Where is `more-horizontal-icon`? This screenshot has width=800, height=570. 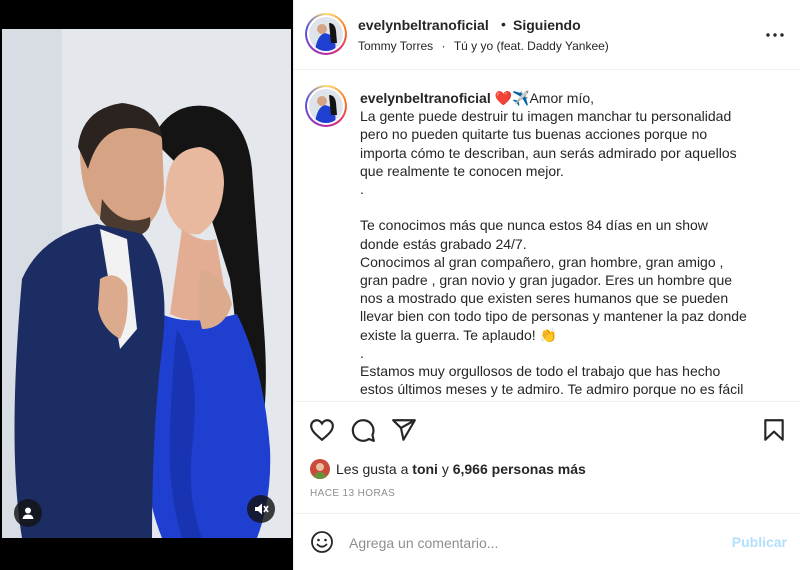 more-horizontal-icon is located at coordinates (775, 35).